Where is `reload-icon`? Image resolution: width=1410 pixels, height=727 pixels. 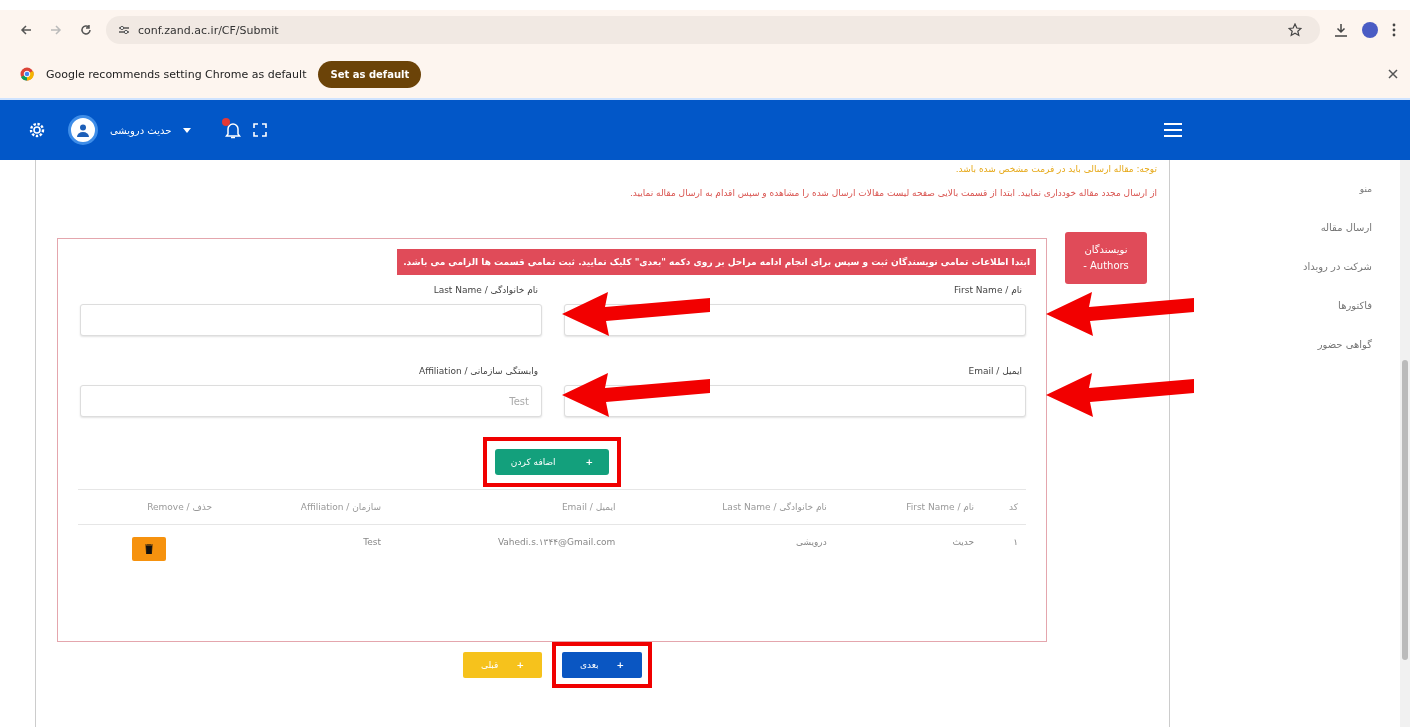
reload-icon is located at coordinates (86, 30).